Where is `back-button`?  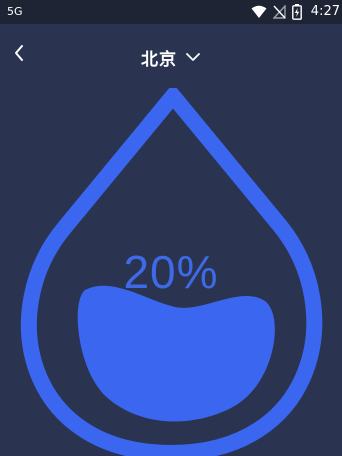
back-button is located at coordinates (19, 55).